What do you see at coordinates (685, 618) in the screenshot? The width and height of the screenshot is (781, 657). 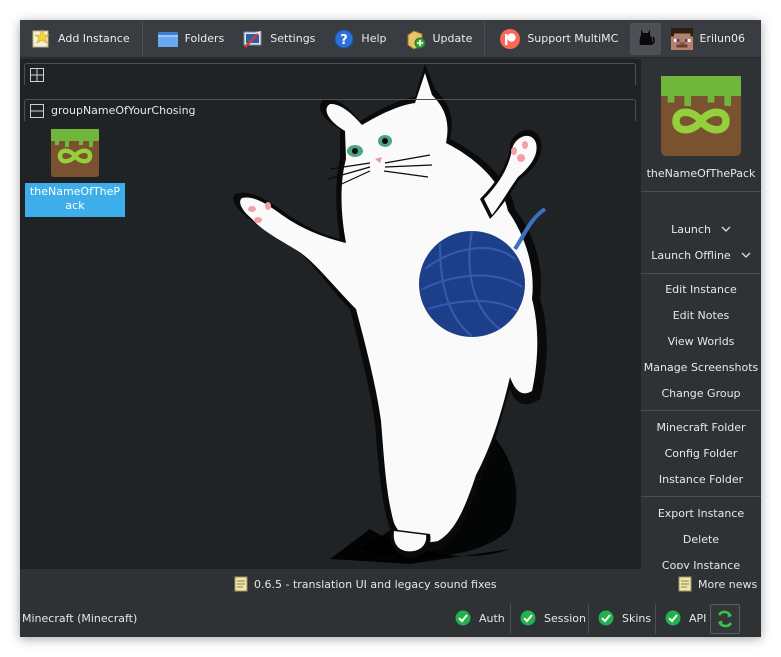 I see `status-api: API` at bounding box center [685, 618].